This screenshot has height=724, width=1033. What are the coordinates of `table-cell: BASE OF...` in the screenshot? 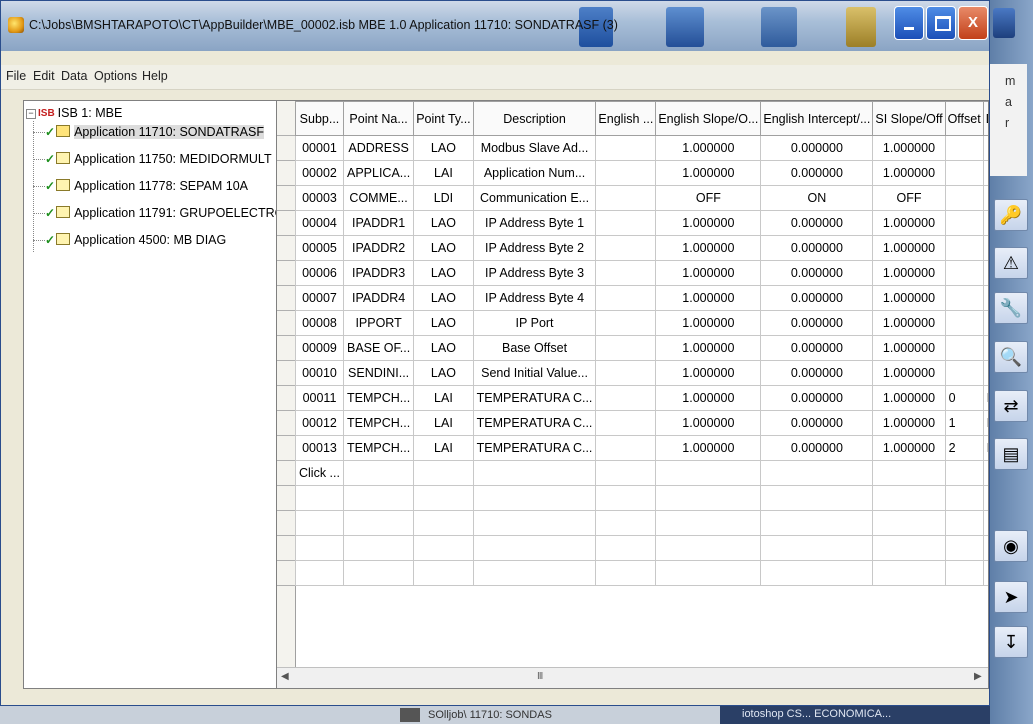 It's located at (378, 348).